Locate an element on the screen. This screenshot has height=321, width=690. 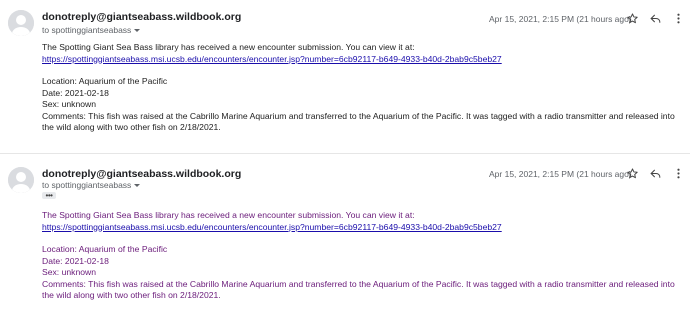
show-trimmed-content-button: ••• is located at coordinates (49, 196).